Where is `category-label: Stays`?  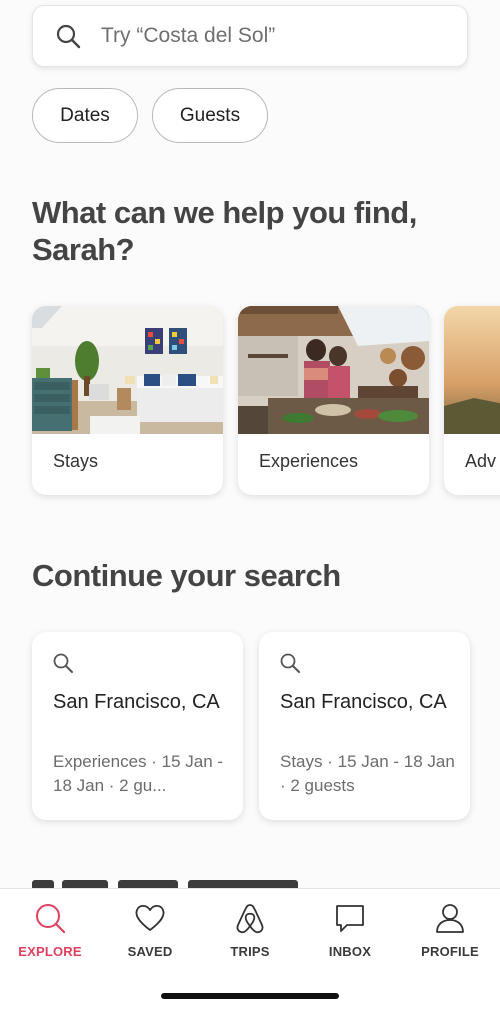 category-label: Stays is located at coordinates (76, 461).